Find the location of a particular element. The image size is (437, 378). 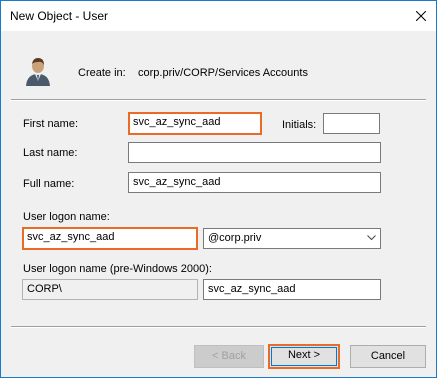

initials-field is located at coordinates (351, 123).